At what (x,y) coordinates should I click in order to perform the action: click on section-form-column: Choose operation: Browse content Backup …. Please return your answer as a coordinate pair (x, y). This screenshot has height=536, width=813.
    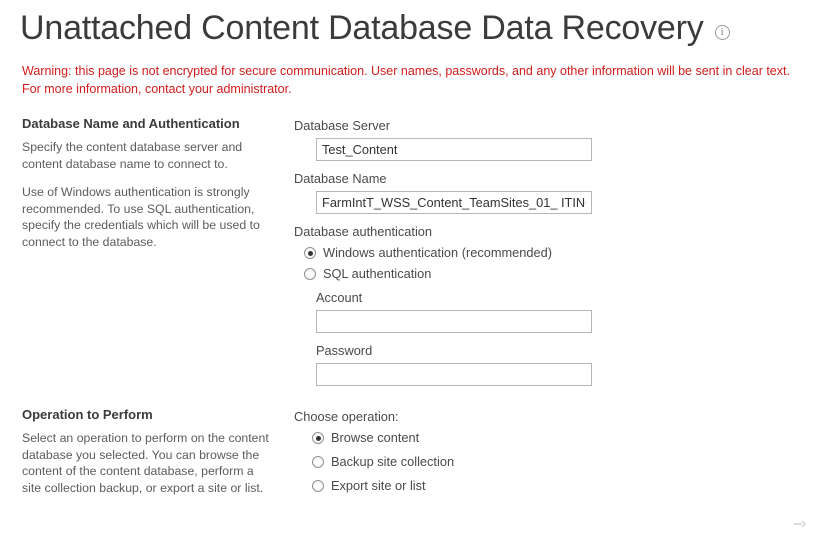
    Looking at the image, I should click on (553, 454).